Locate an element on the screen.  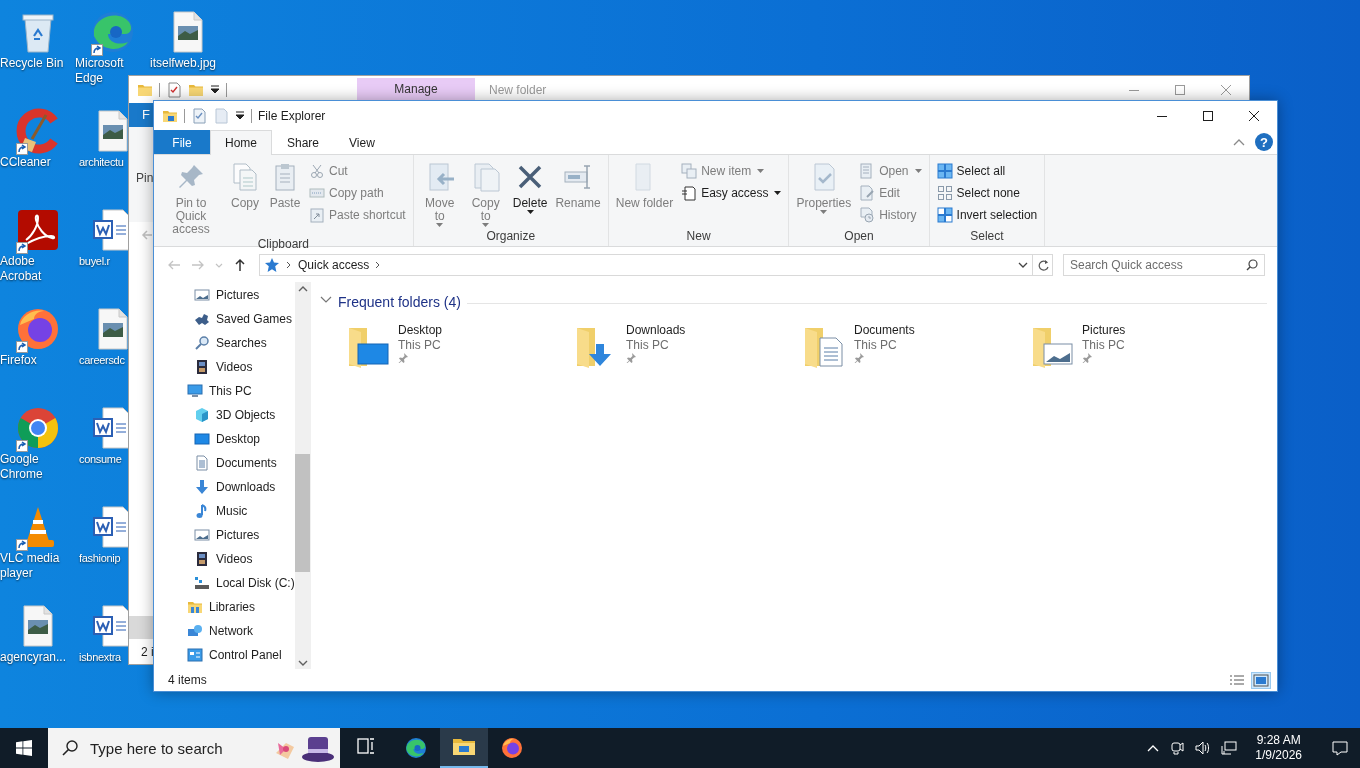
status-text: 2 i is located at coordinates (147, 651).